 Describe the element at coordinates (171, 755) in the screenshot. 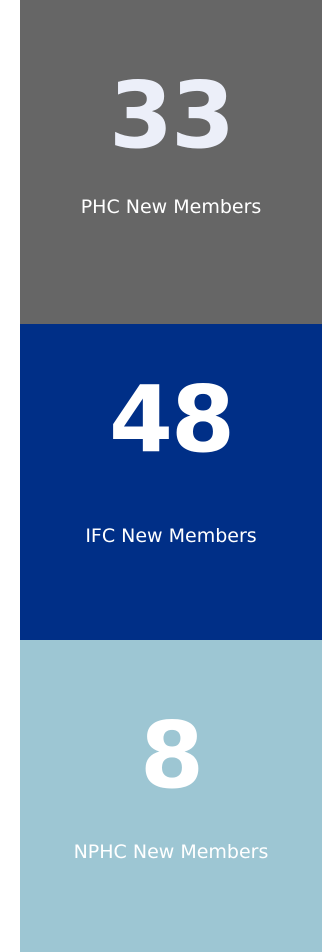

I see `nphc-count: 8` at that location.